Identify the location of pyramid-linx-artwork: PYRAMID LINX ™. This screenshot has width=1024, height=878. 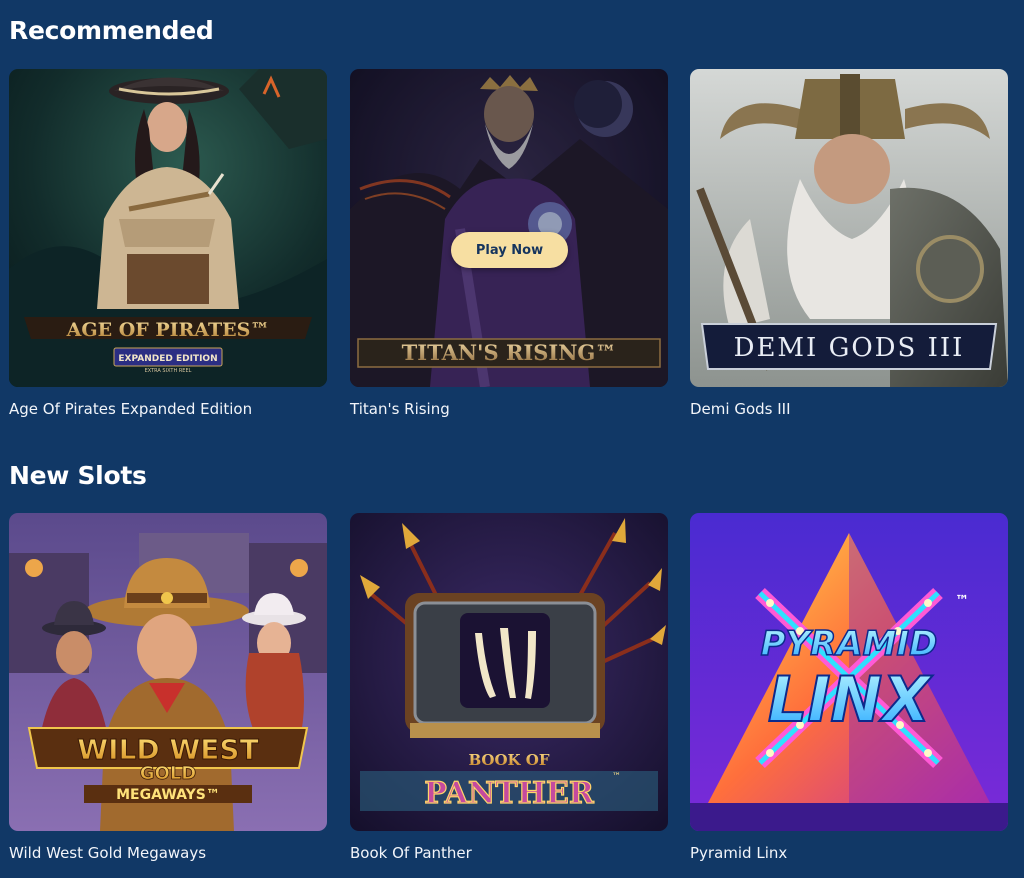
(849, 672).